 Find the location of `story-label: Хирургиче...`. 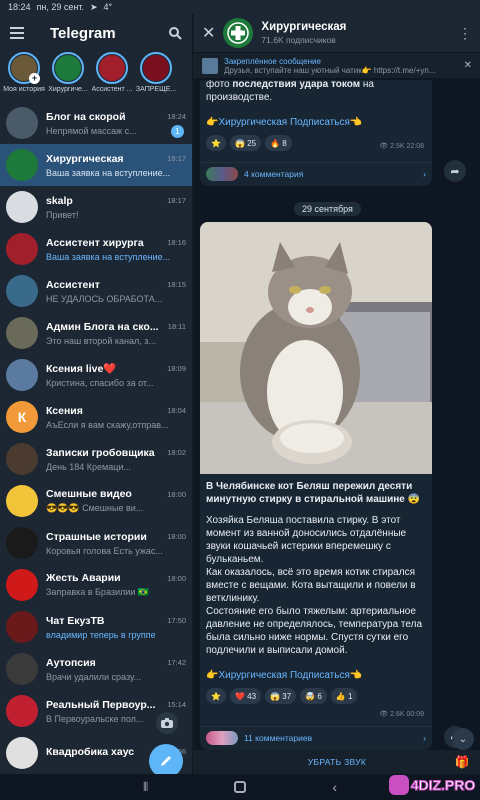

story-label: Хирургиче... is located at coordinates (68, 89).